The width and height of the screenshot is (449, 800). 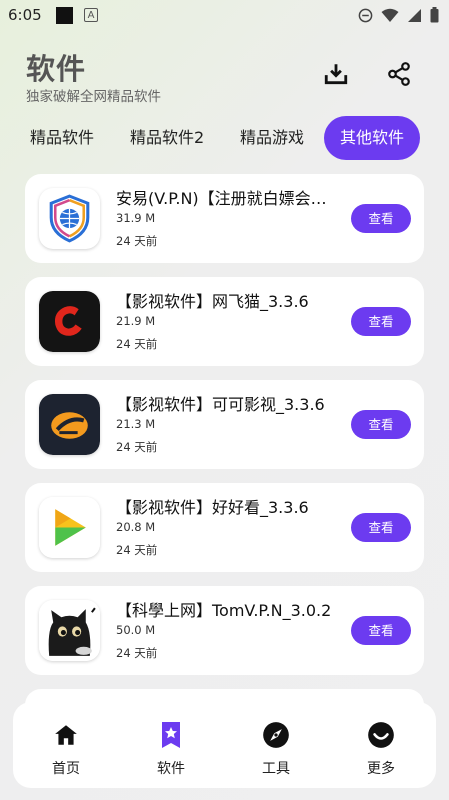 I want to click on list-item: 【科學上网】TomV.P.N_3.0.2 50.0 M 24 天前 查看, so click(x=224, y=630).